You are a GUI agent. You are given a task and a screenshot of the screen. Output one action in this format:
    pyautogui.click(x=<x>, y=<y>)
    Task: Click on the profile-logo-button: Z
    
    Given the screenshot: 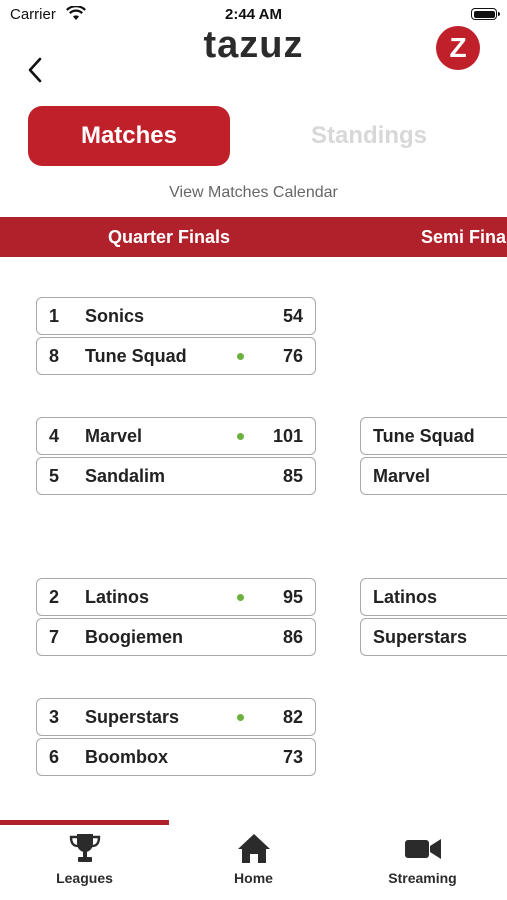 What is the action you would take?
    pyautogui.click(x=458, y=48)
    